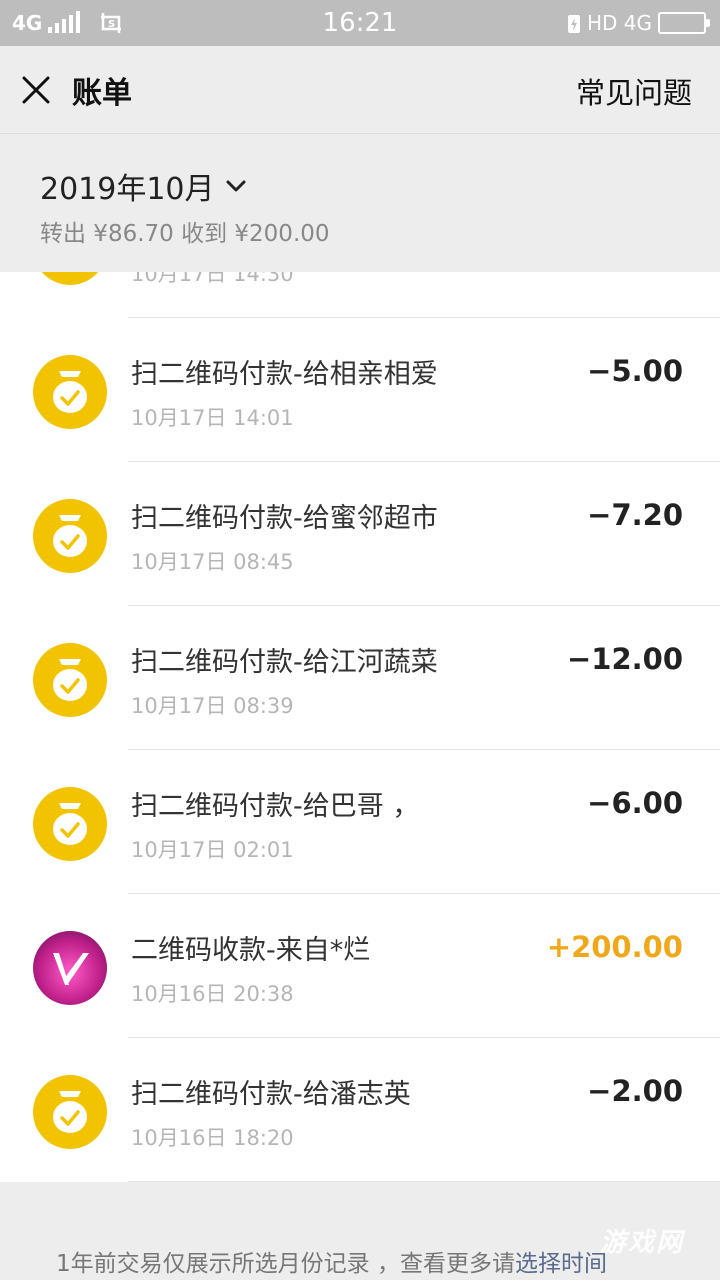 The height and width of the screenshot is (1280, 720). I want to click on transaction-row: 扫二维码付款-给潘志英 10月16日 18:20 −2.00, so click(360, 1110).